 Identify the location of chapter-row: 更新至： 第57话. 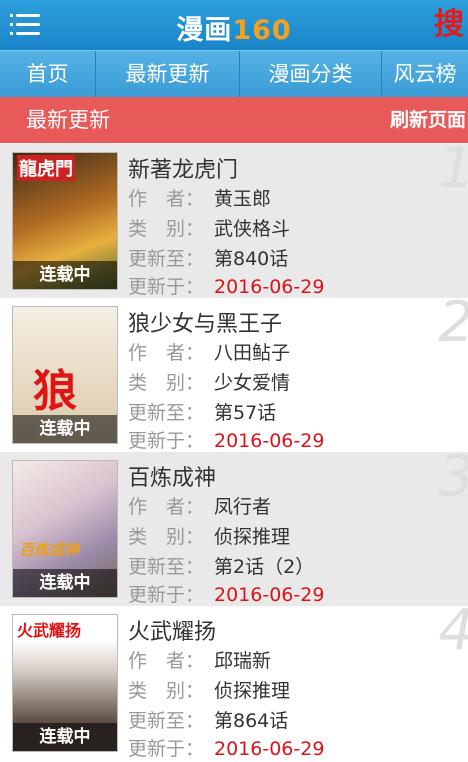
(202, 413).